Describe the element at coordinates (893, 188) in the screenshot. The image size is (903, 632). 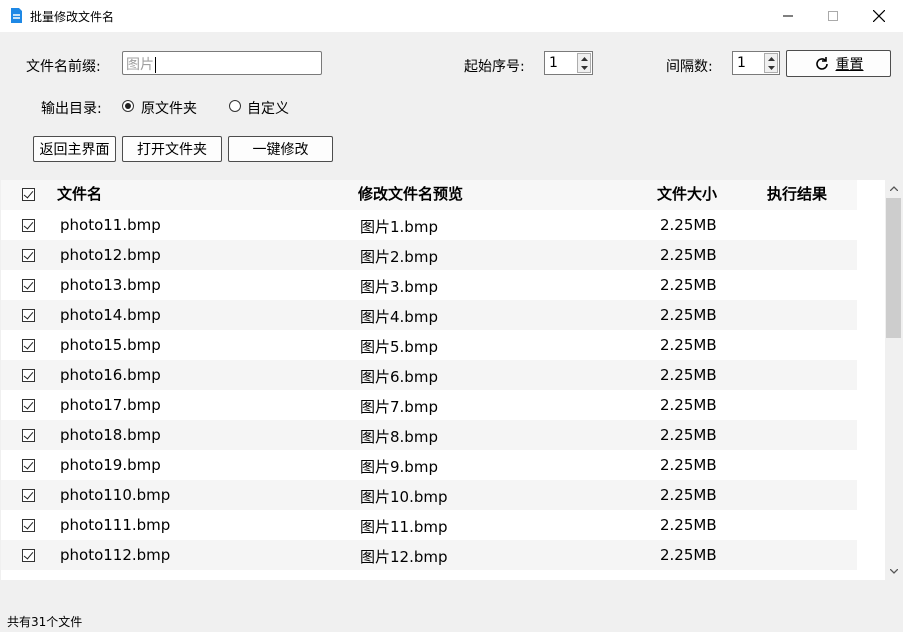
I see `scroll-up-icon` at that location.